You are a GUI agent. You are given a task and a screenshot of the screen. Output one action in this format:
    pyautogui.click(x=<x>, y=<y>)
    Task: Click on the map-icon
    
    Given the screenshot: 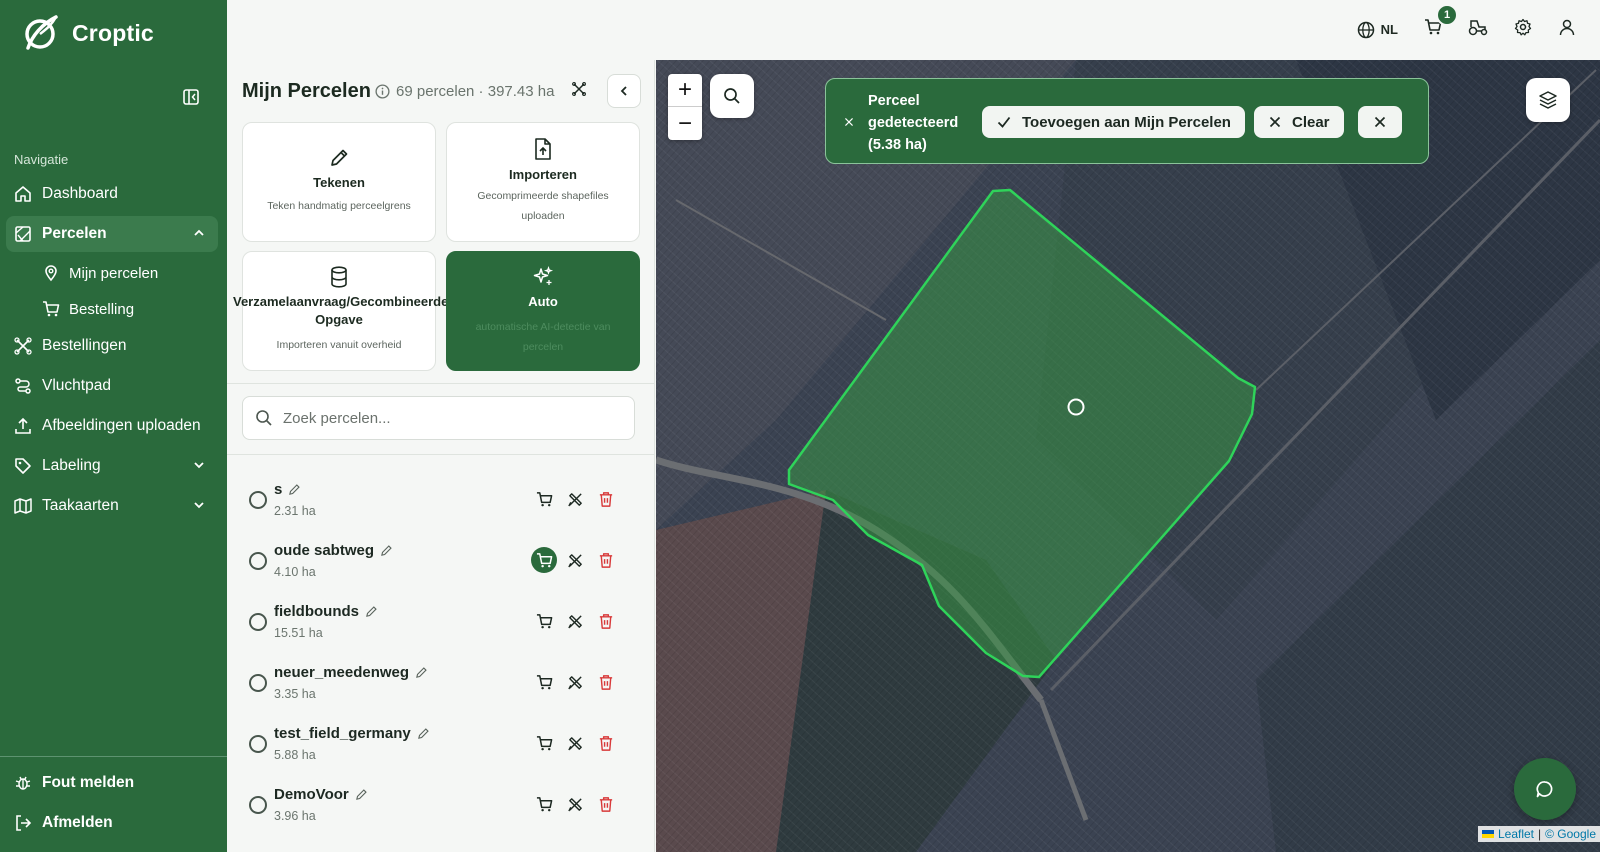 What is the action you would take?
    pyautogui.click(x=23, y=506)
    